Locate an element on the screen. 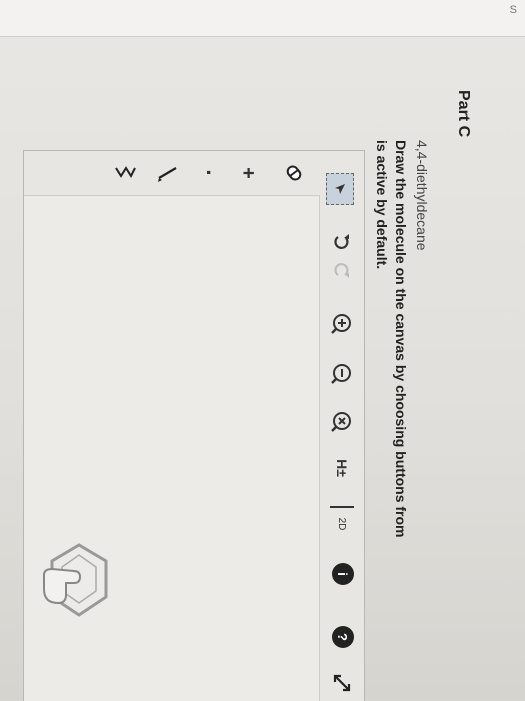 The height and width of the screenshot is (701, 525). undo-icon is located at coordinates (341, 241).